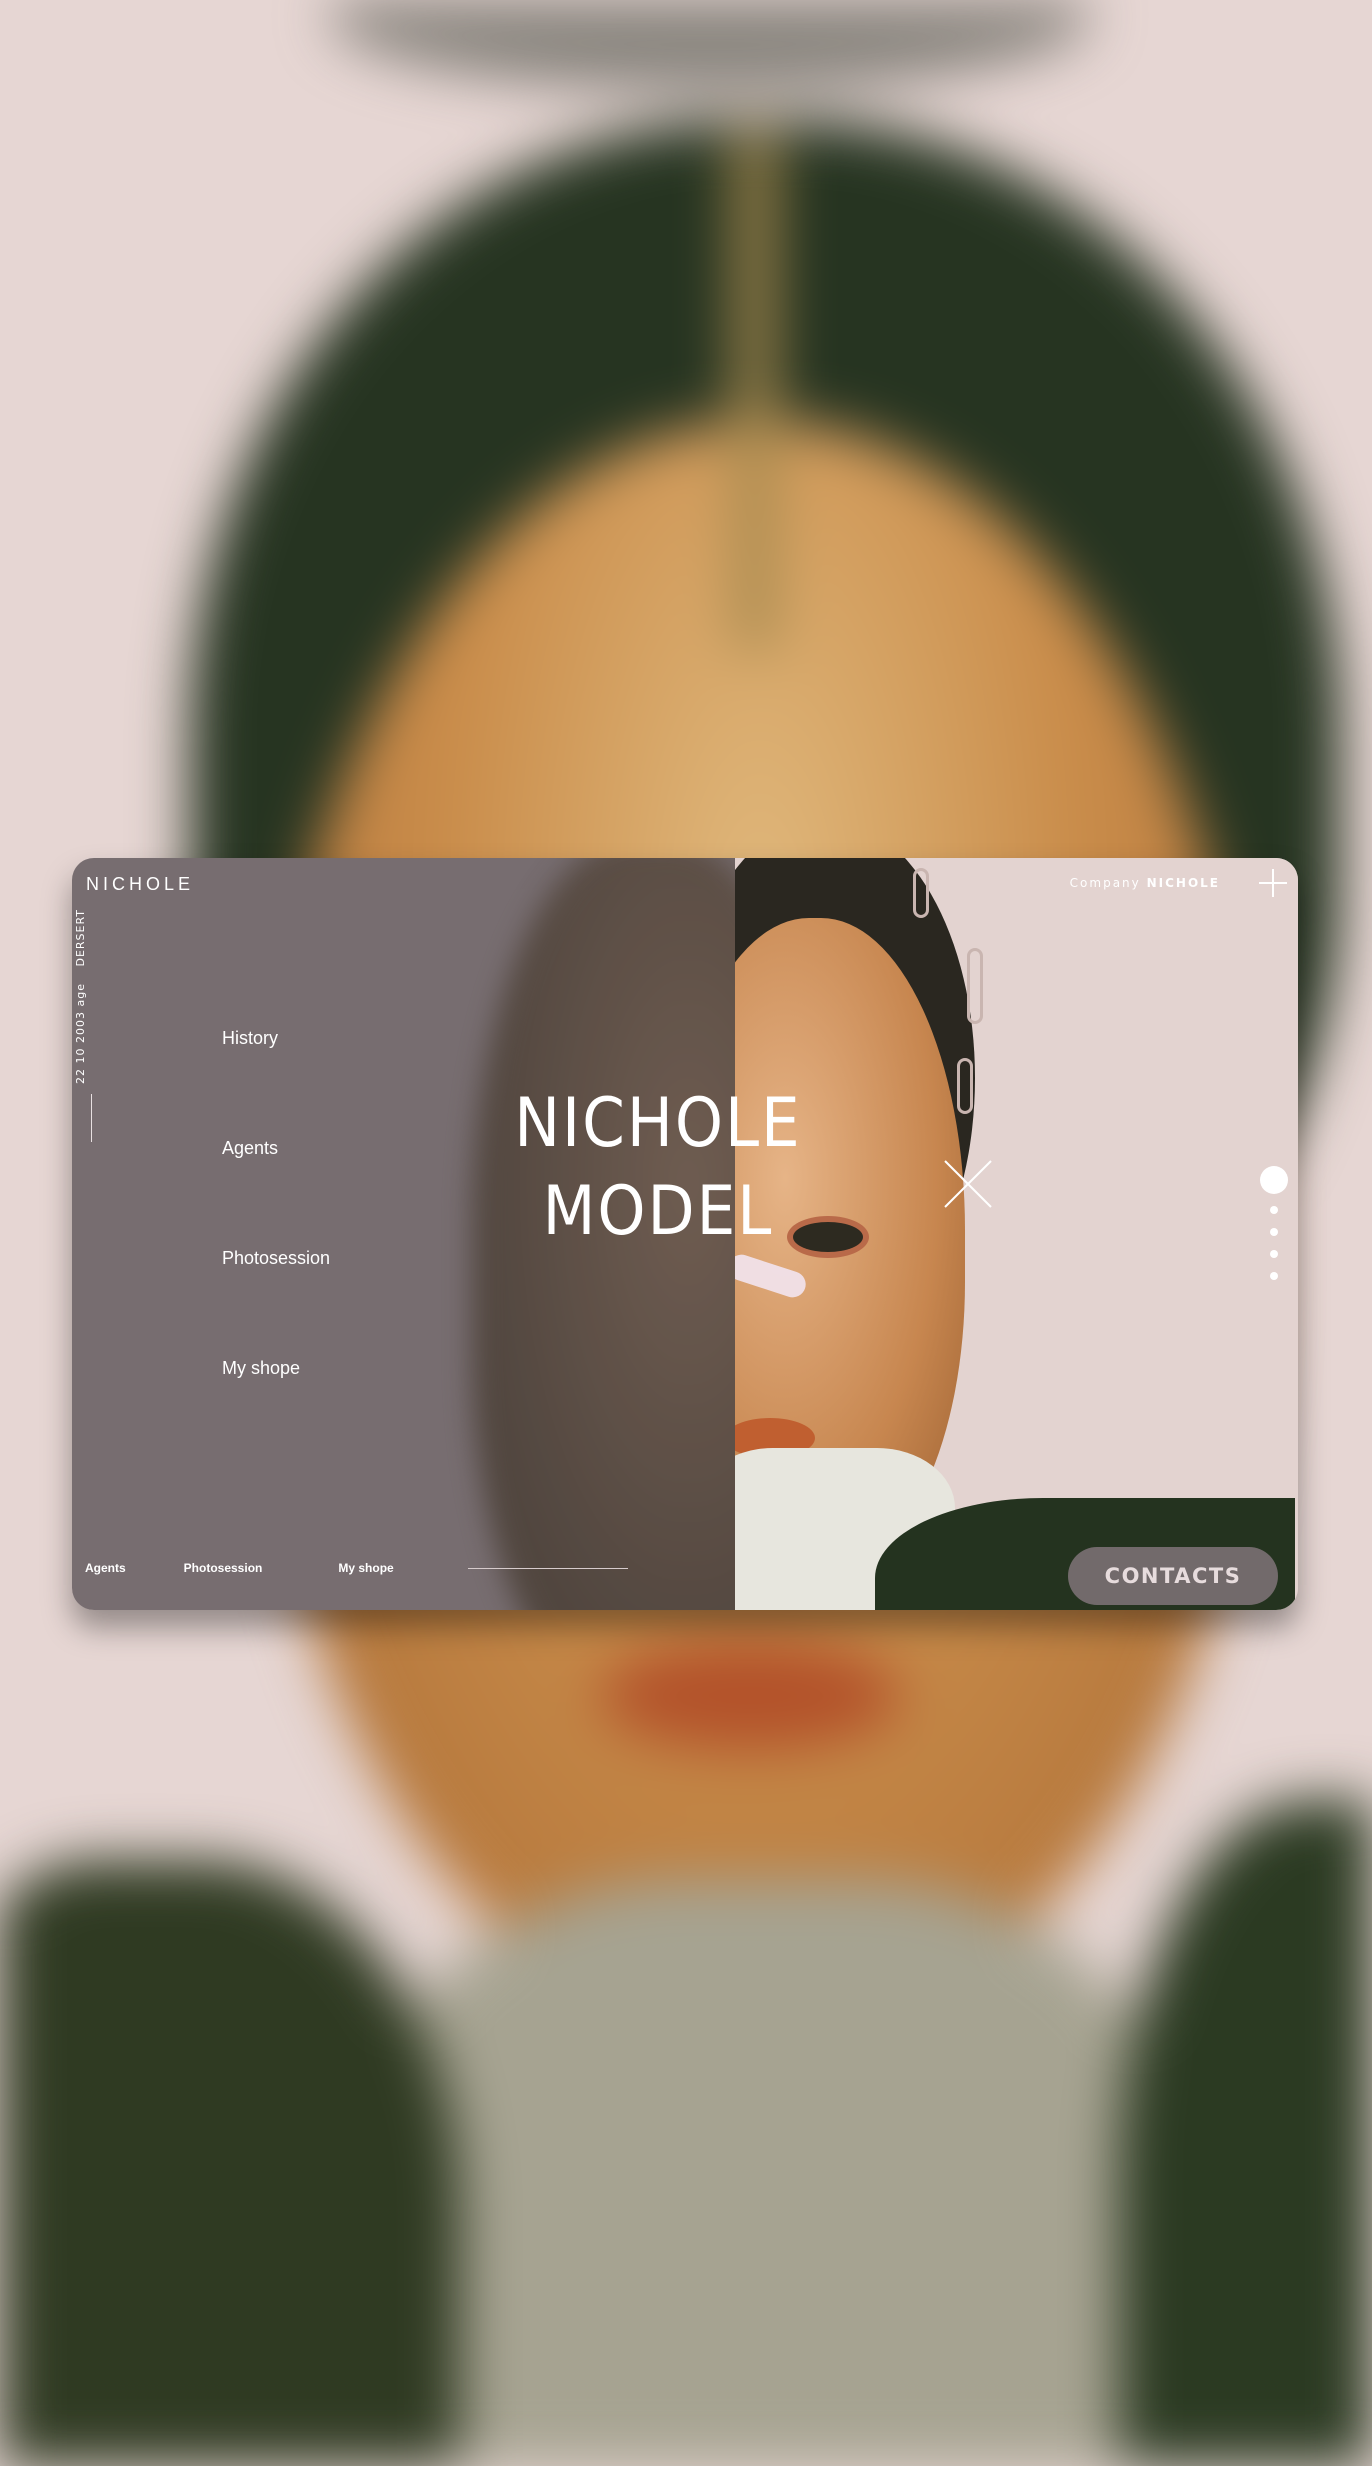  What do you see at coordinates (1145, 883) in the screenshot?
I see `company-label: Company NICHOLE` at bounding box center [1145, 883].